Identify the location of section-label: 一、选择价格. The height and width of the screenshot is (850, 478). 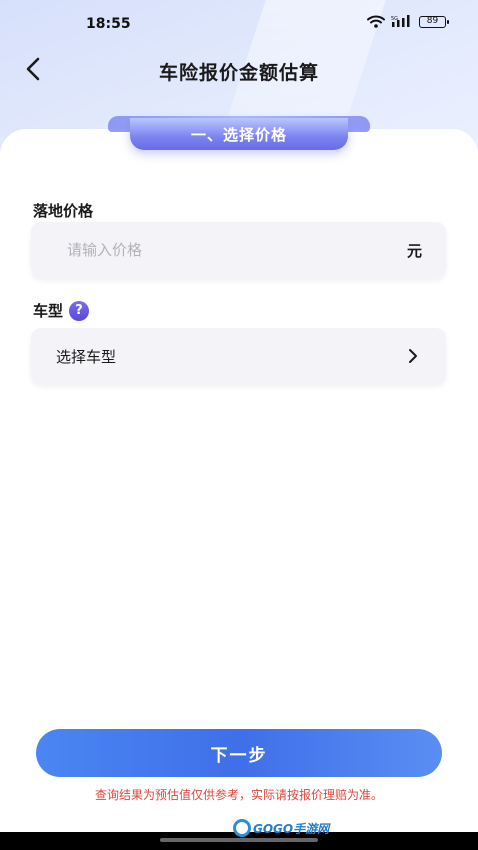
(238, 134).